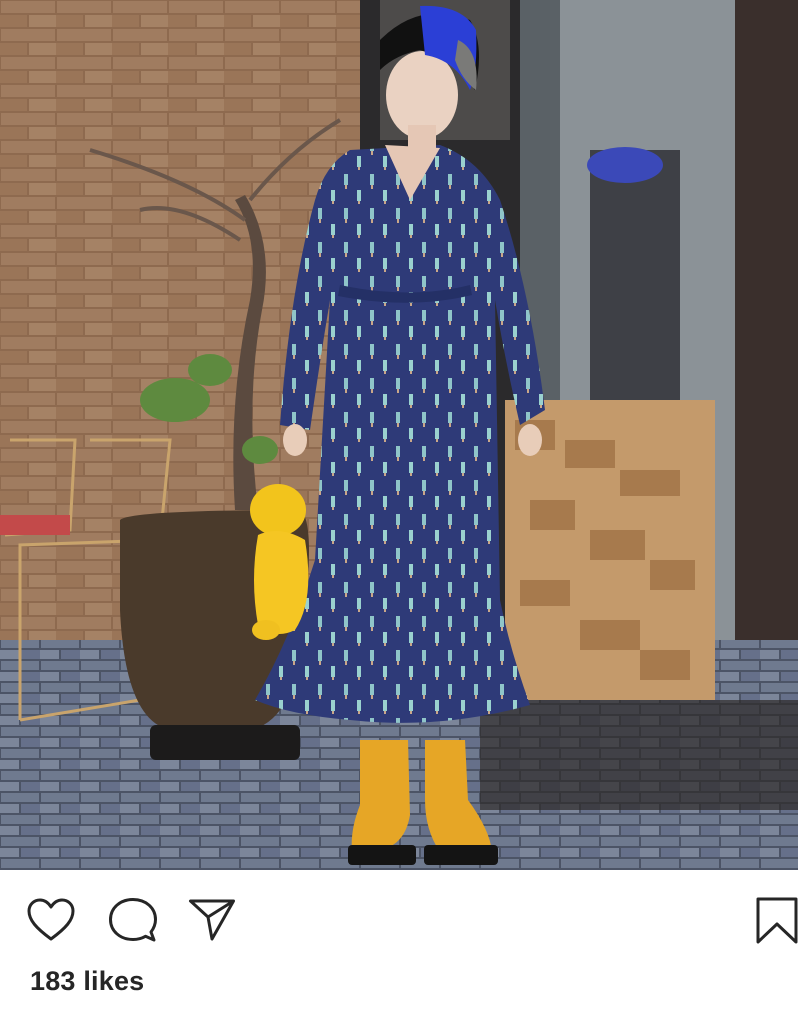  I want to click on post-action-bar, so click(399, 920).